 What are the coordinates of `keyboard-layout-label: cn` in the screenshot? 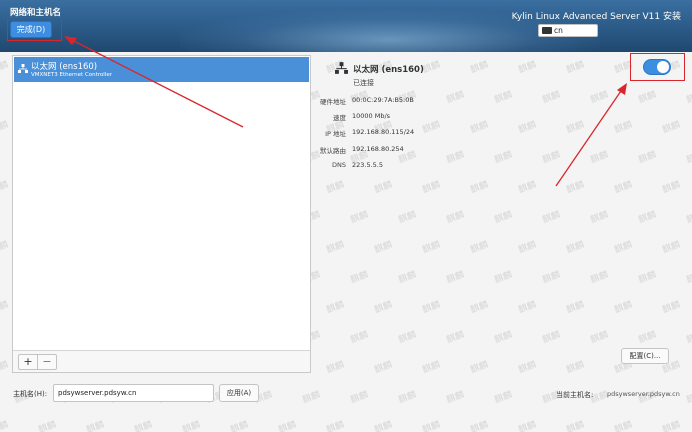 It's located at (558, 30).